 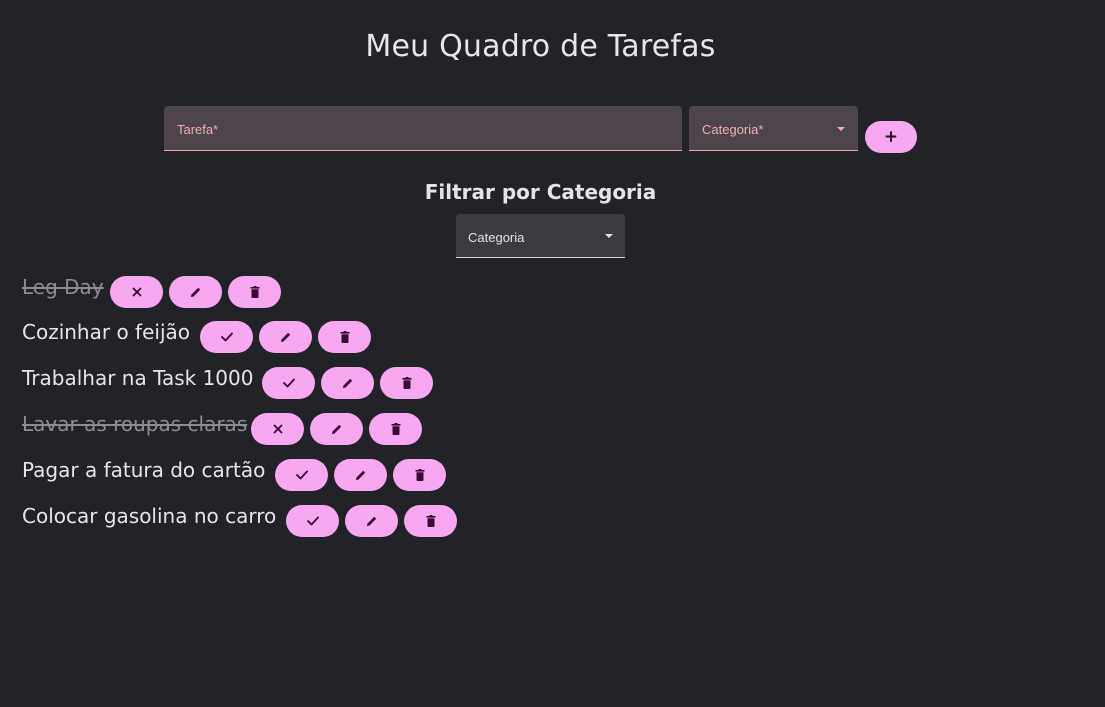 I want to click on category-select: Categoria*, so click(x=773, y=128).